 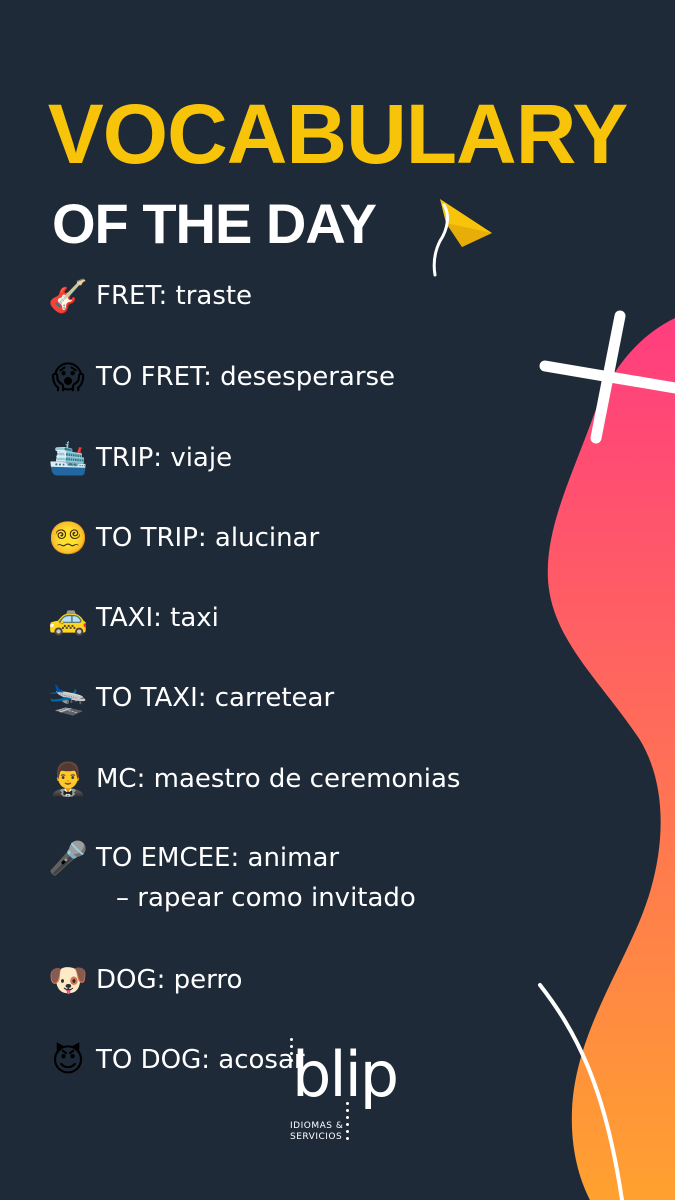 I want to click on dizzy-face-icon: 😵‍💫, so click(x=68, y=538).